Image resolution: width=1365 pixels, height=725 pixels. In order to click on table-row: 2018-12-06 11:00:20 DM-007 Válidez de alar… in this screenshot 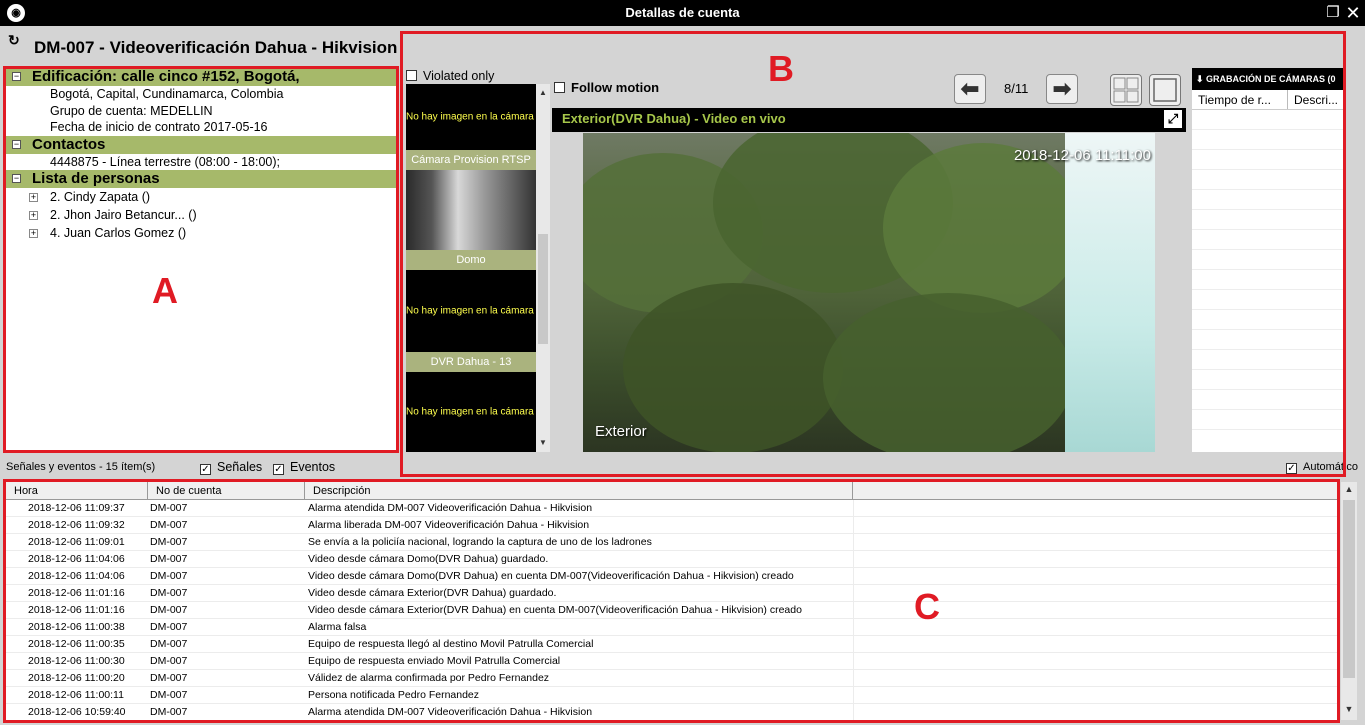, I will do `click(671, 678)`.